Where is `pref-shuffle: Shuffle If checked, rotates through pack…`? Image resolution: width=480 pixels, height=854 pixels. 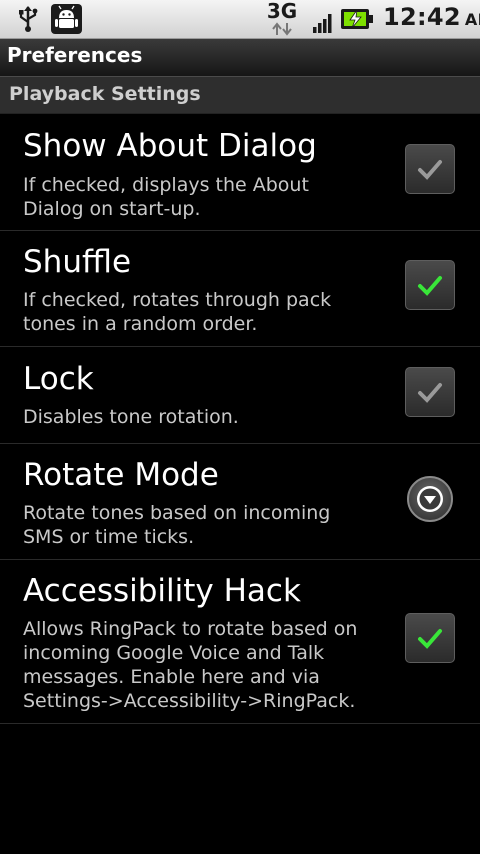
pref-shuffle: Shuffle If checked, rotates through pack… is located at coordinates (240, 289).